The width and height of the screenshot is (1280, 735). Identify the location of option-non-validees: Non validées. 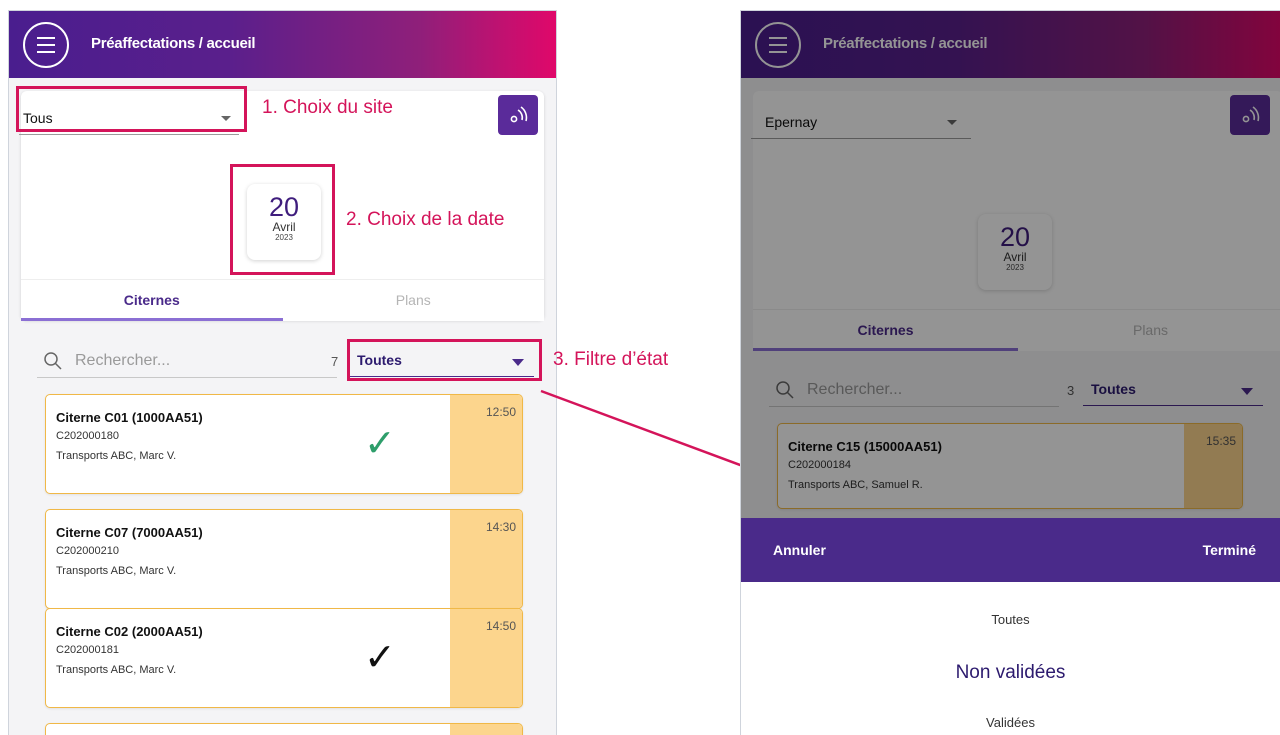
(1010, 673).